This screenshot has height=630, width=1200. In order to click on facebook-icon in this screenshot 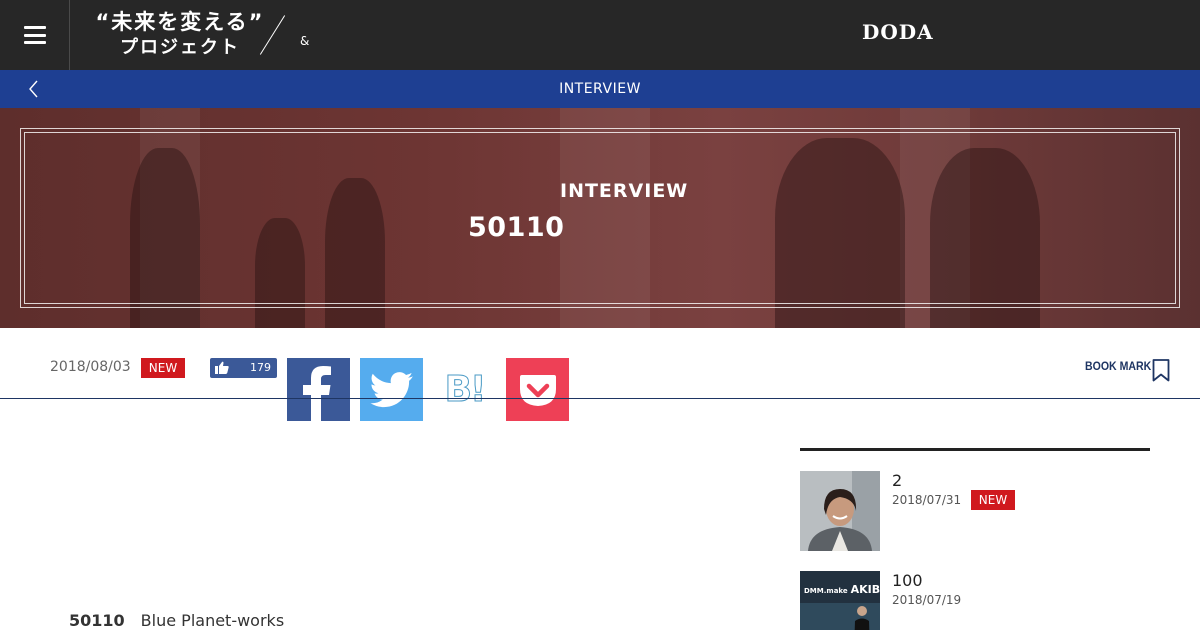, I will do `click(317, 393)`.